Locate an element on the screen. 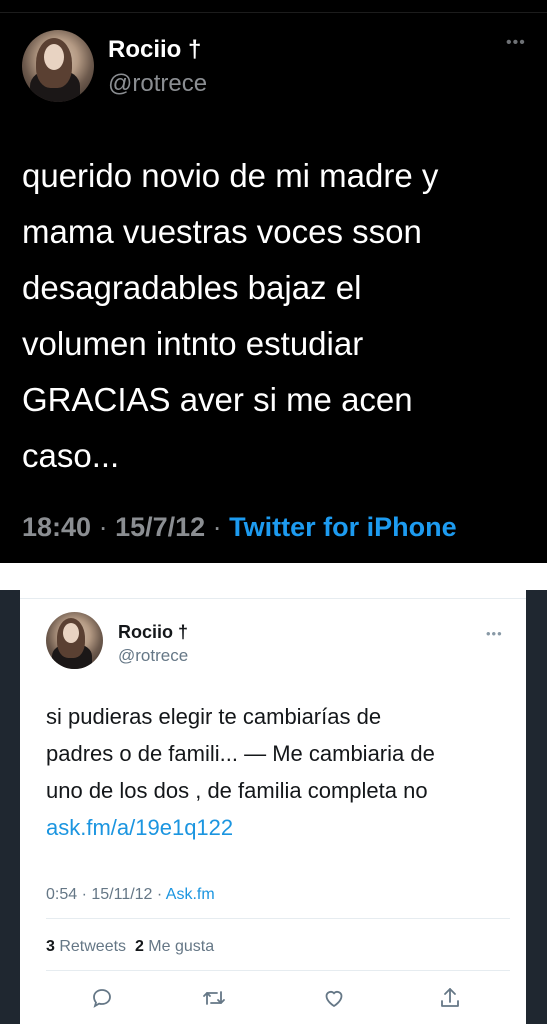 The image size is (547, 1024). tweet-text-line: desagradables bajaz el is located at coordinates (192, 287).